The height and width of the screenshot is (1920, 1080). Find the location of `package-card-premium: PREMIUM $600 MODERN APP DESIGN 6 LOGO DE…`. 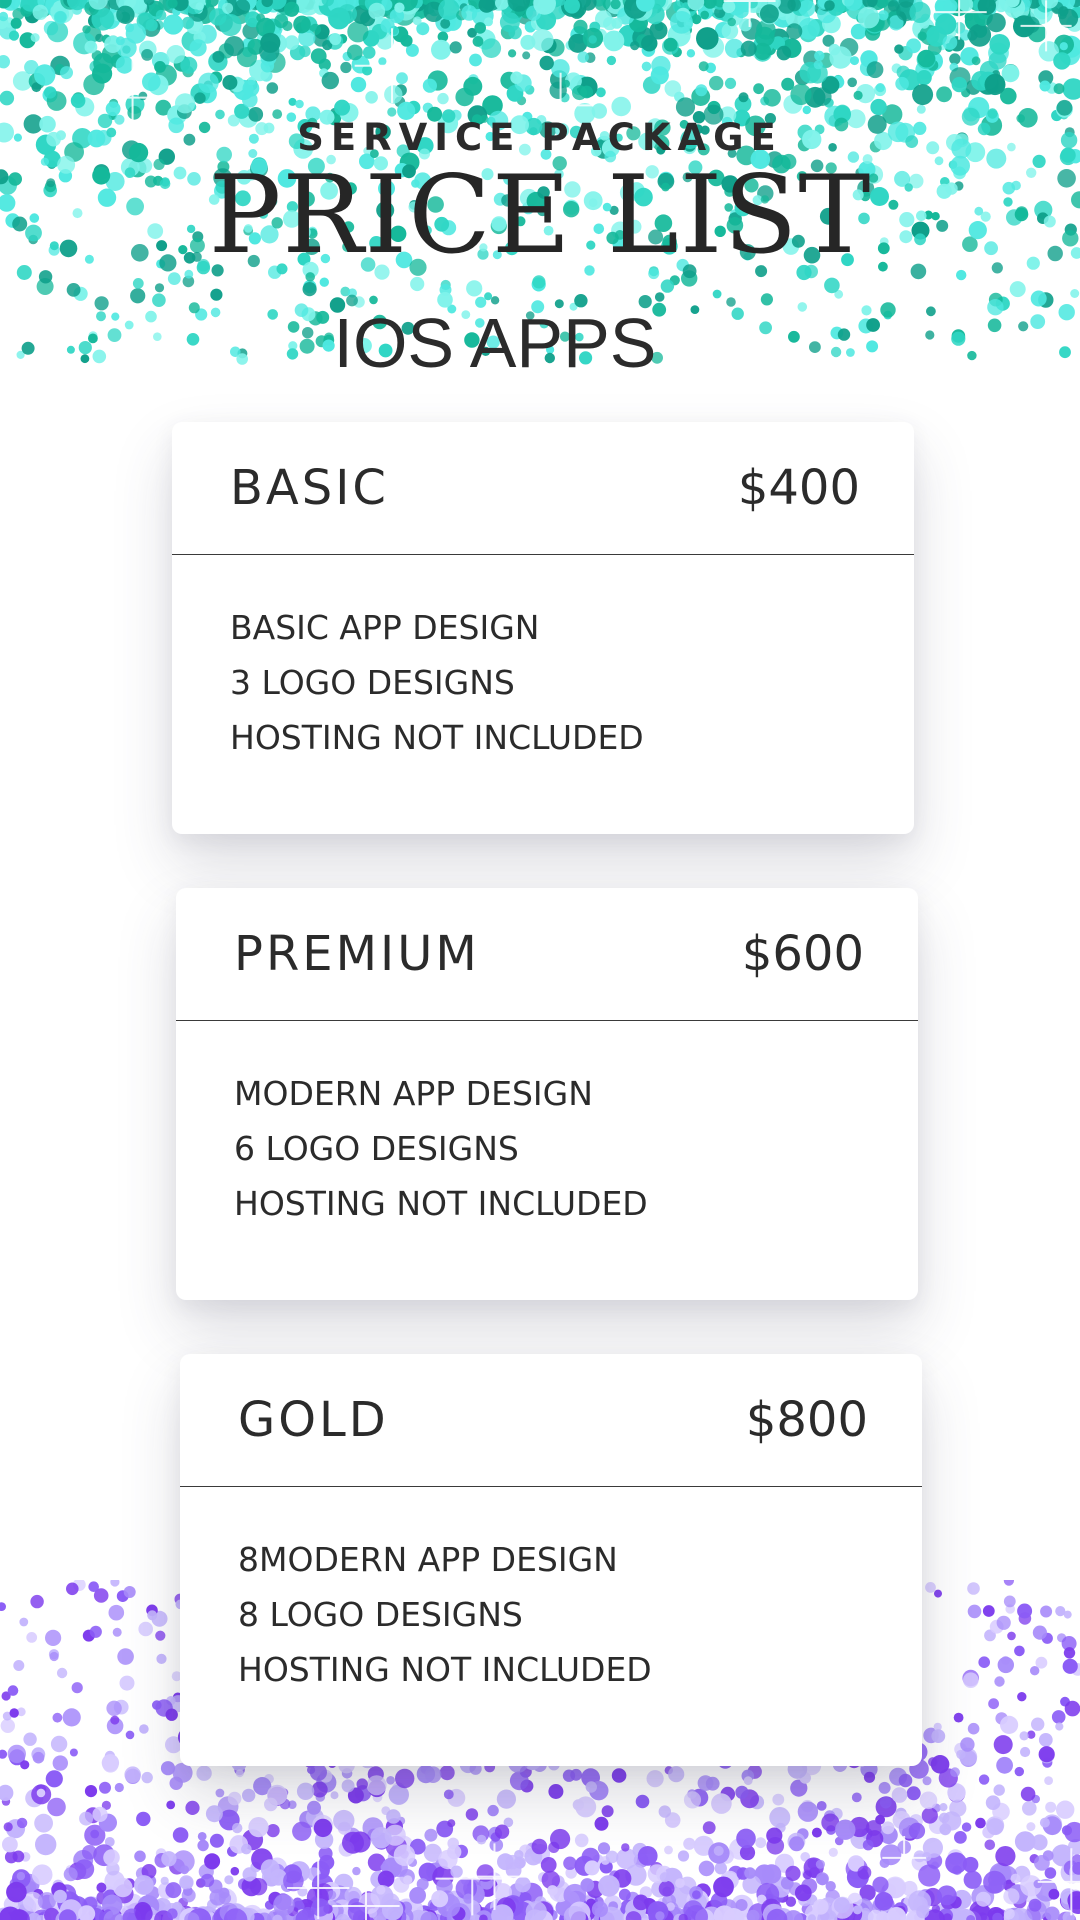

package-card-premium: PREMIUM $600 MODERN APP DESIGN 6 LOGO DE… is located at coordinates (547, 1094).